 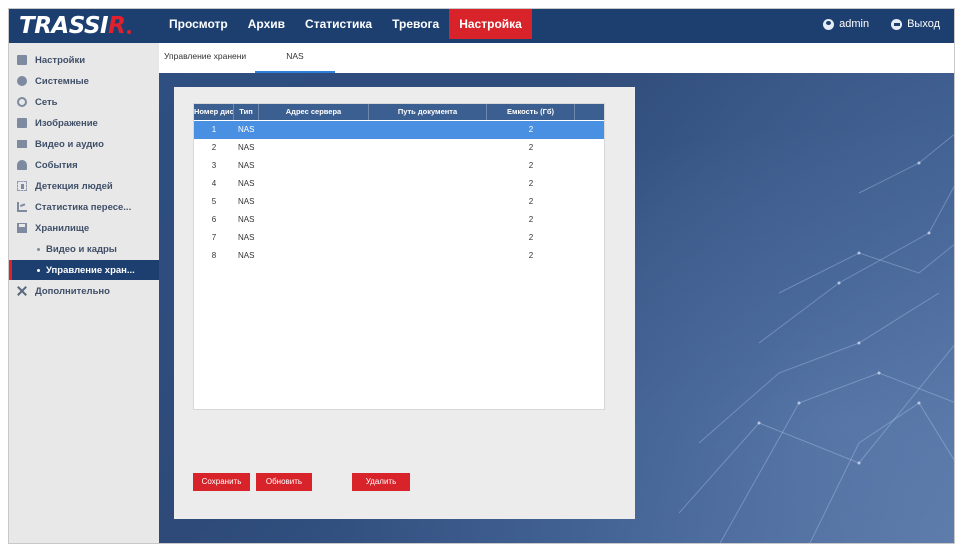 I want to click on bullet-icon, so click(x=38, y=249).